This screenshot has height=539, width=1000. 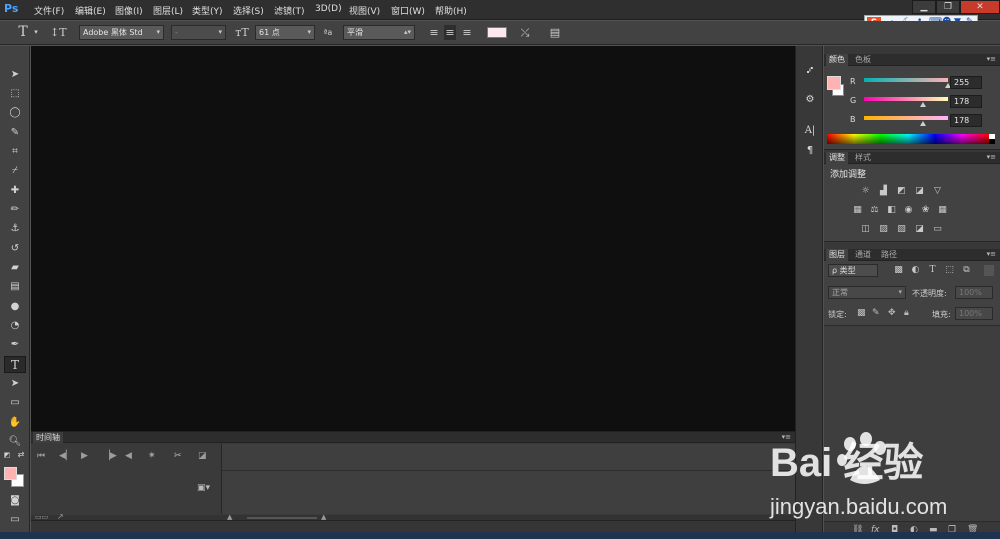 What do you see at coordinates (289, 10) in the screenshot?
I see `menu-filter: 滤镜(T)` at bounding box center [289, 10].